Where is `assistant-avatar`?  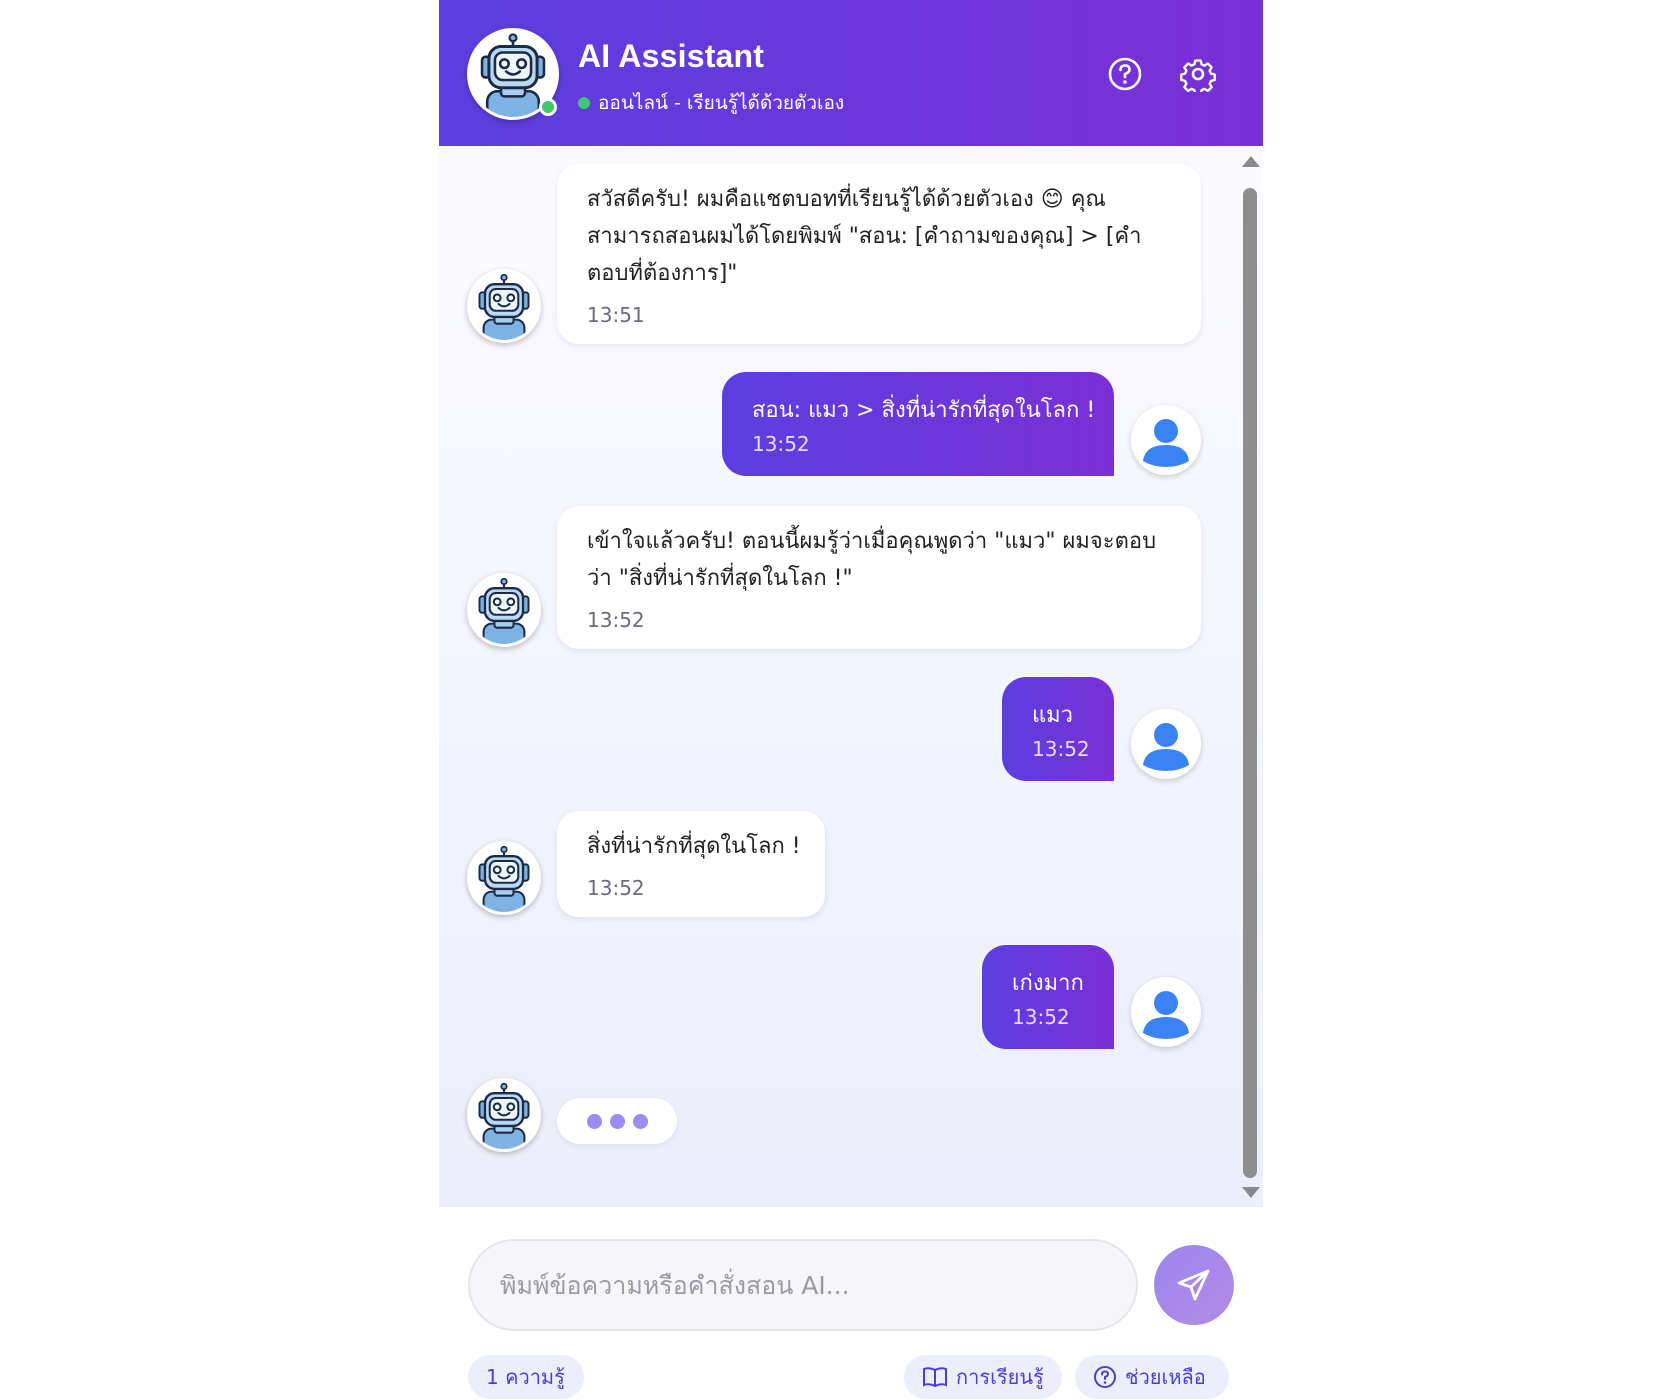
assistant-avatar is located at coordinates (513, 74).